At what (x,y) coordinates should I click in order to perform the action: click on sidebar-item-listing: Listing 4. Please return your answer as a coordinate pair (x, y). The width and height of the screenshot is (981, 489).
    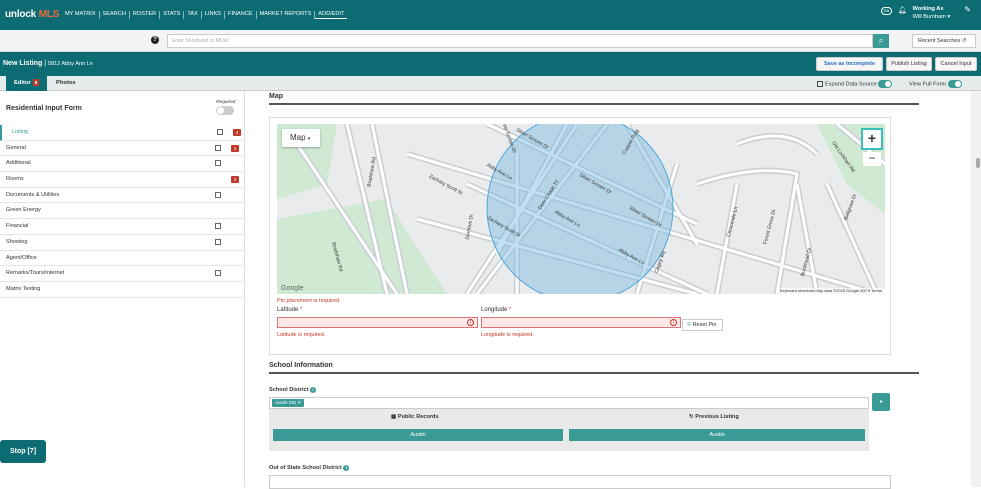
    Looking at the image, I should click on (122, 133).